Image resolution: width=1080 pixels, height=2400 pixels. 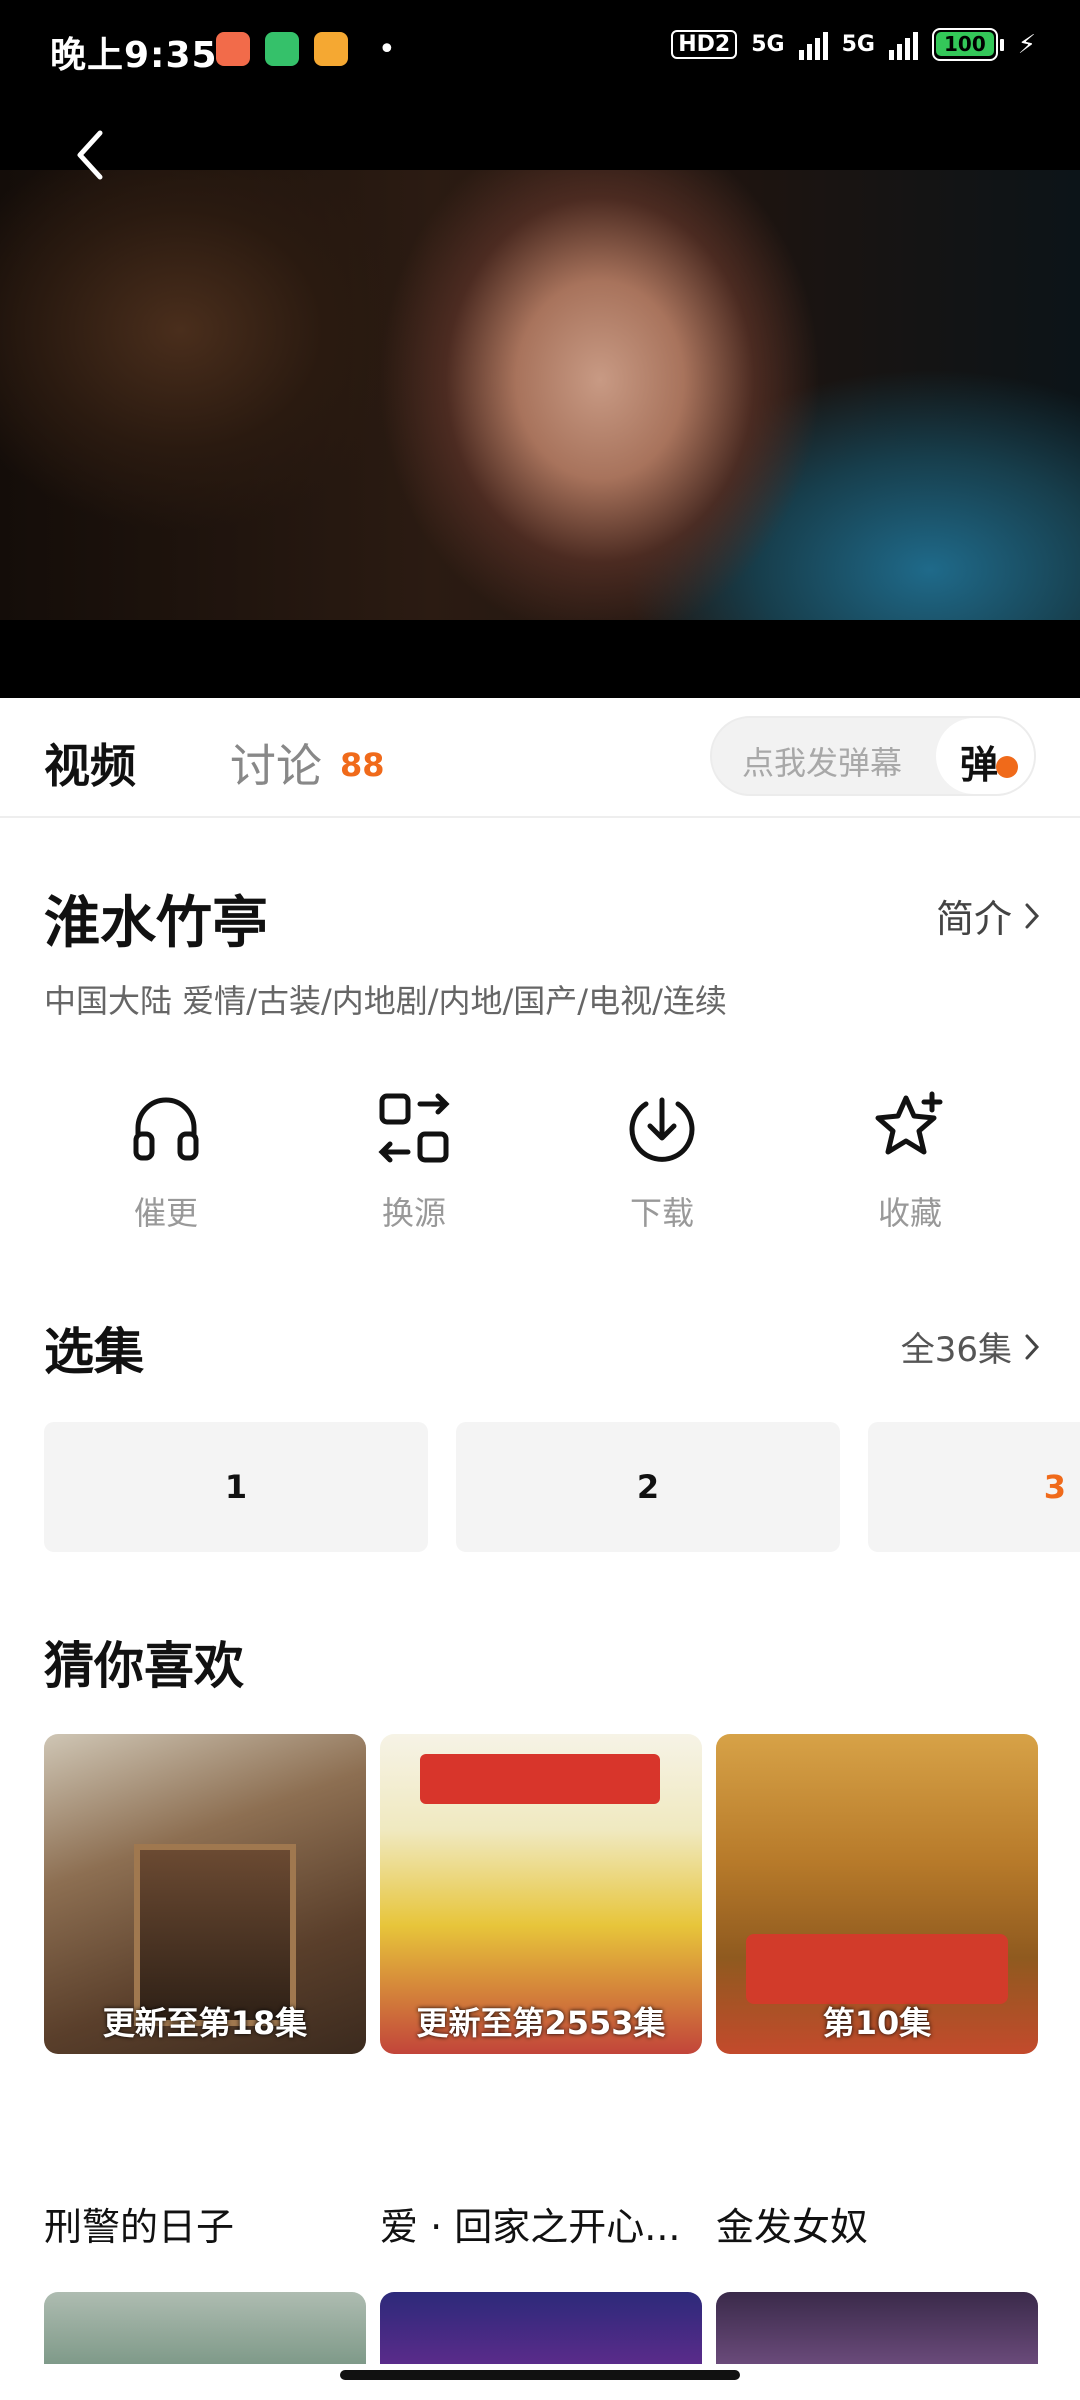 I want to click on star-add-icon, so click(x=909, y=1123).